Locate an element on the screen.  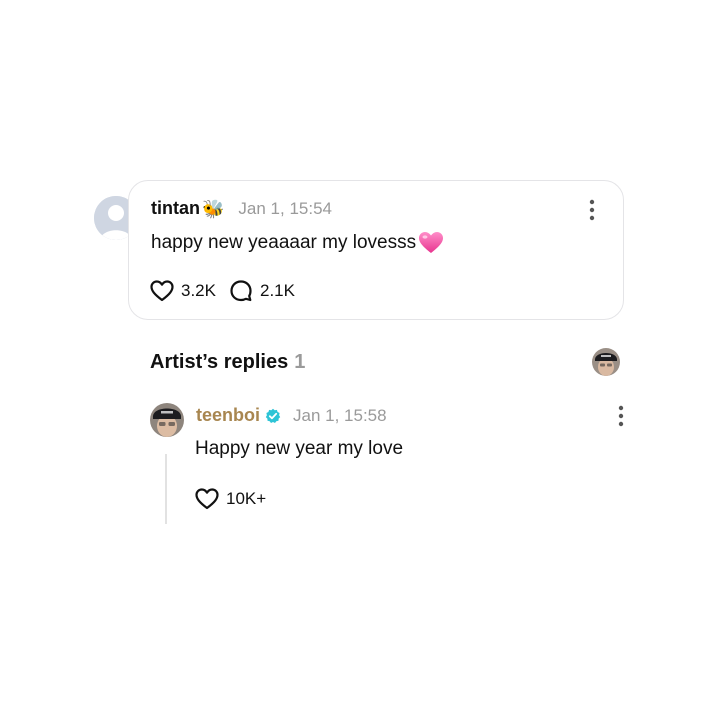
post-actions: 3.2K 2.1K is located at coordinates (228, 291).